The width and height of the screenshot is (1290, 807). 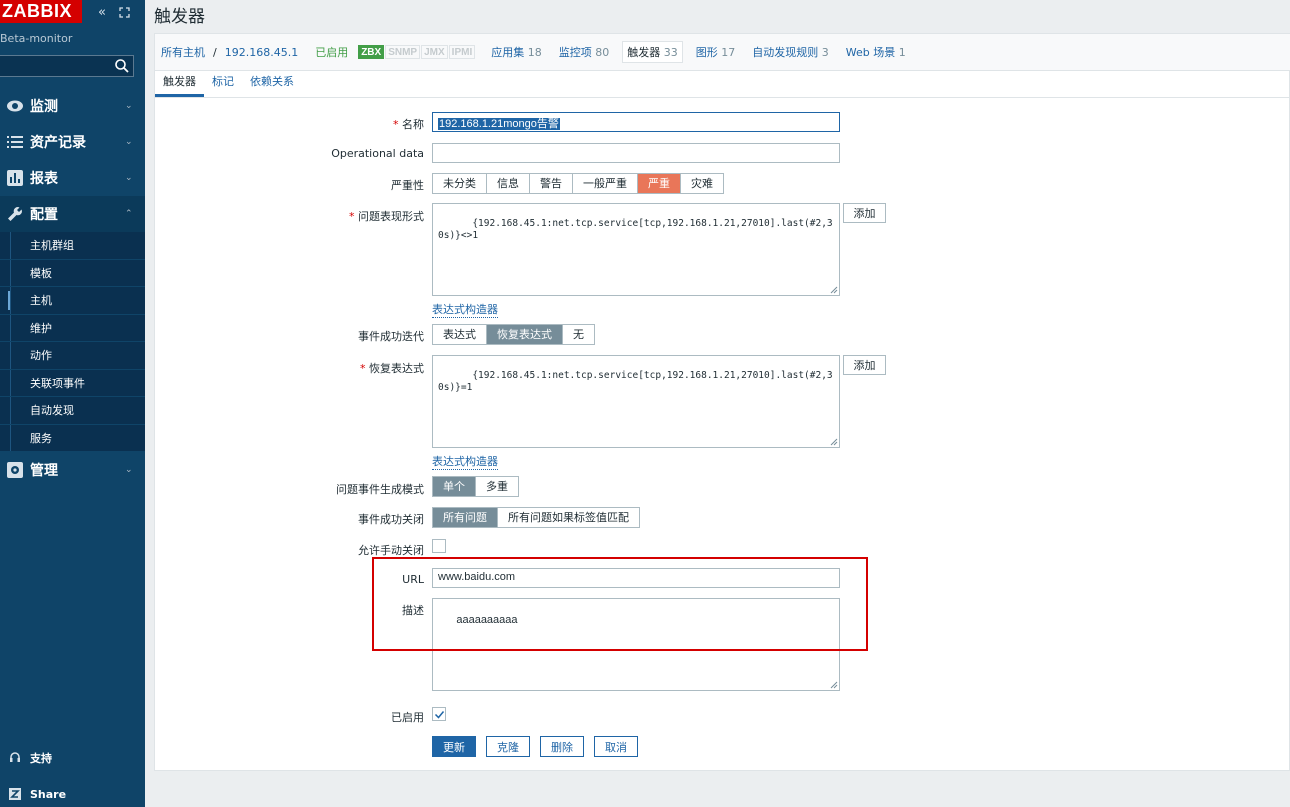 What do you see at coordinates (864, 213) in the screenshot?
I see `add-problem-expression-button: 添加` at bounding box center [864, 213].